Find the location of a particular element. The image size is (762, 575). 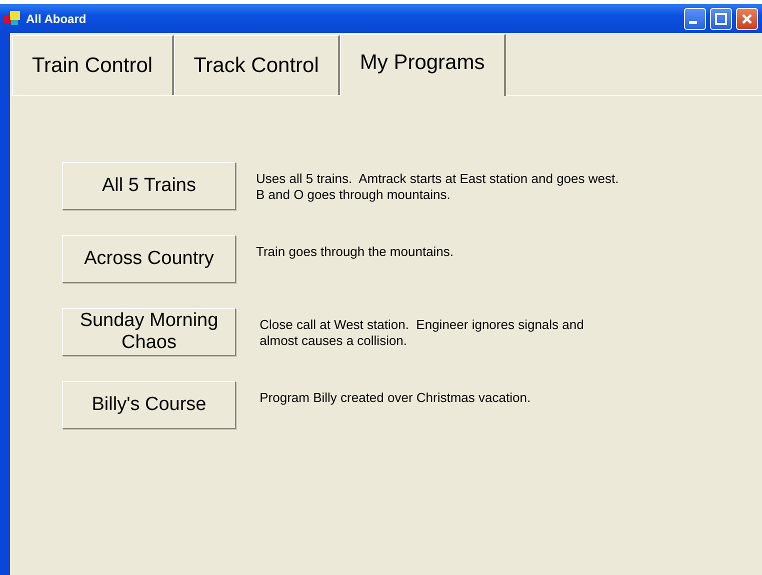

maximize-icon is located at coordinates (721, 18).